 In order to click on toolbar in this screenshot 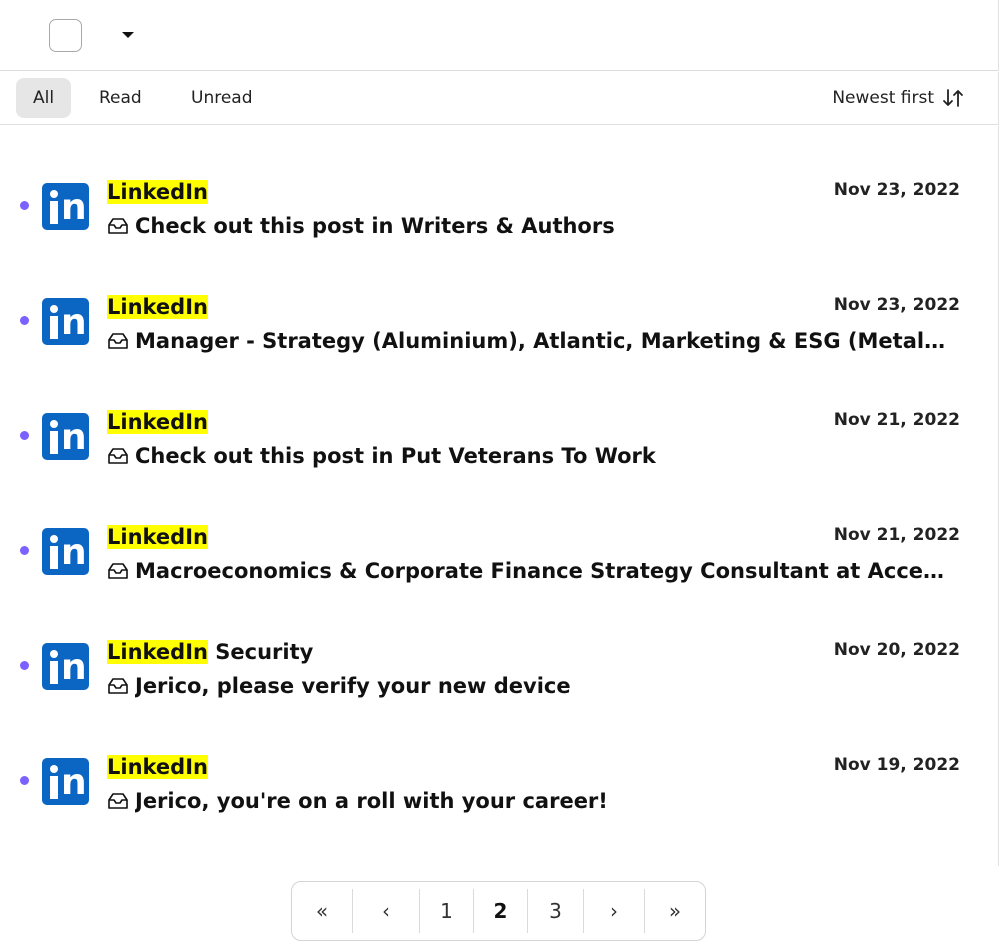, I will do `click(499, 35)`.